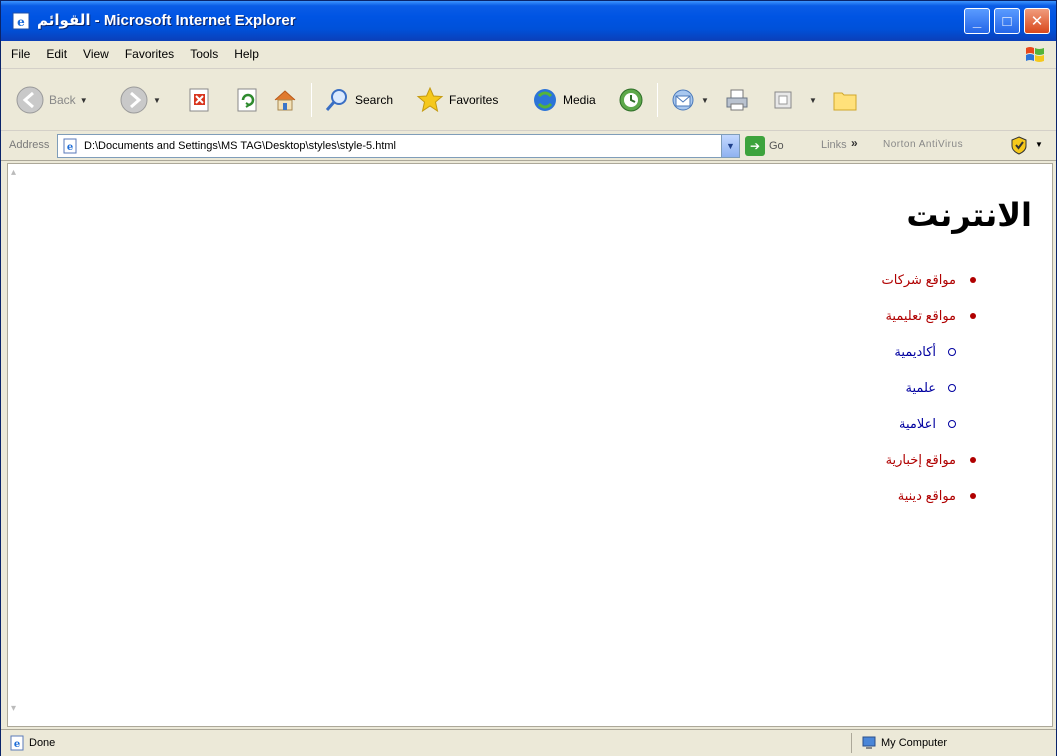 The image size is (1057, 756). Describe the element at coordinates (920, 387) in the screenshot. I see `sub-list-item-label: علمية` at that location.